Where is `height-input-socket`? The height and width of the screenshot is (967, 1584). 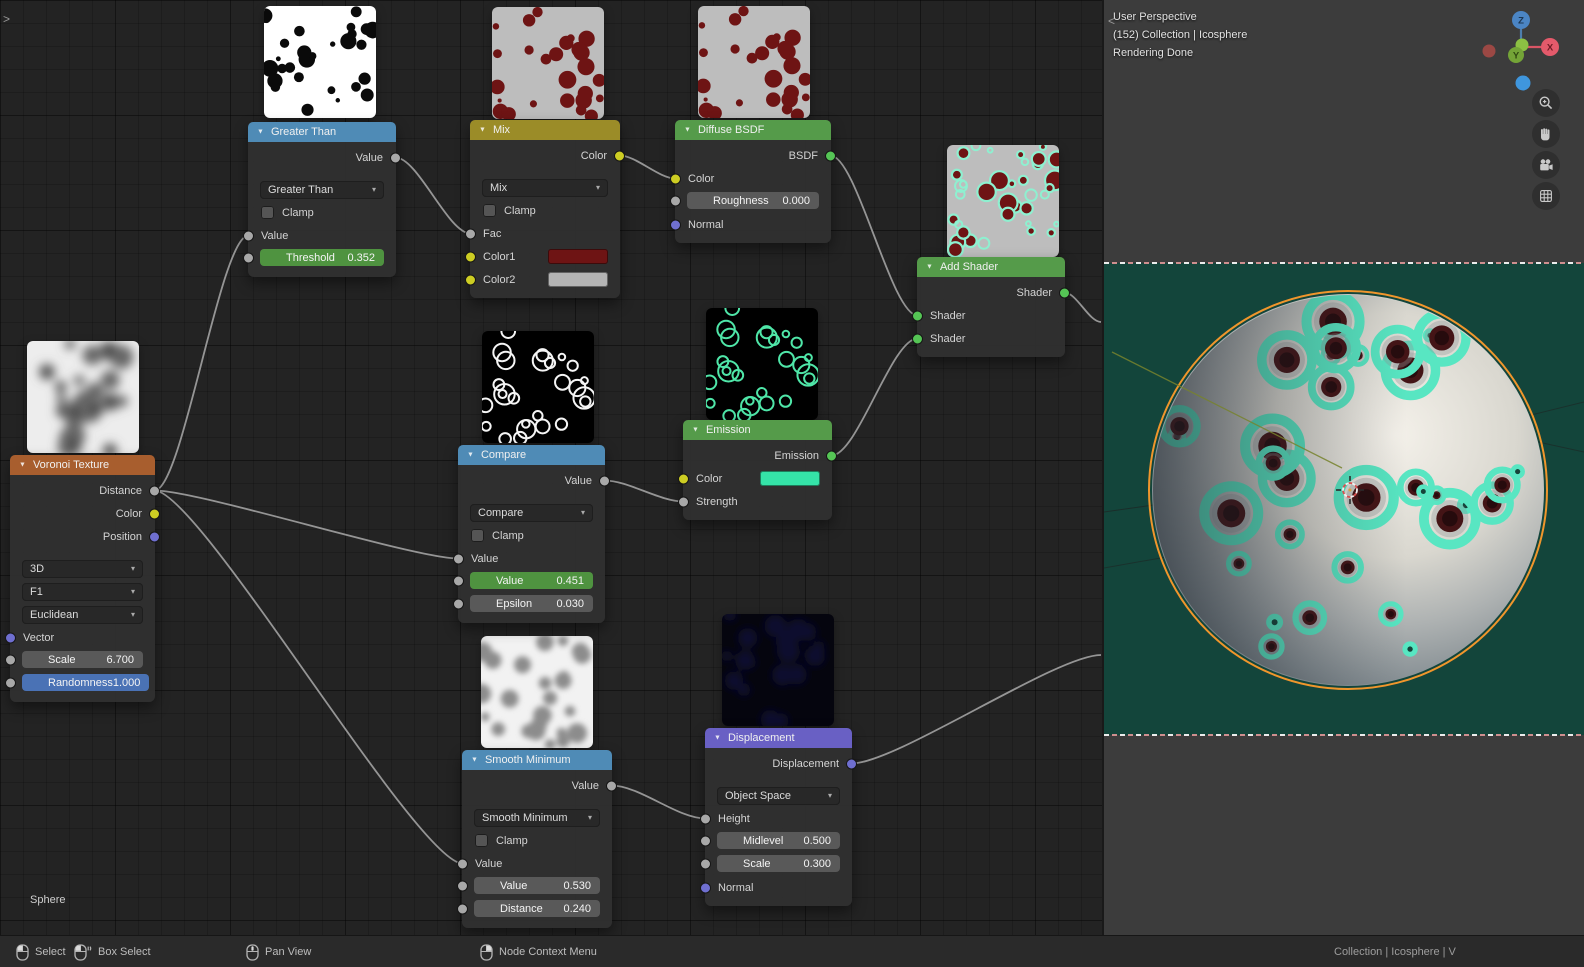
height-input-socket is located at coordinates (705, 818).